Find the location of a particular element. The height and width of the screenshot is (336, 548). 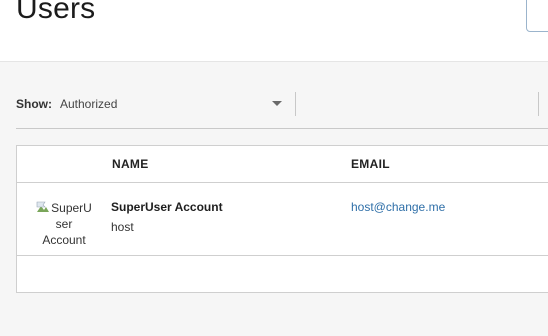

avatar-alt-text: ser is located at coordinates (64, 224).